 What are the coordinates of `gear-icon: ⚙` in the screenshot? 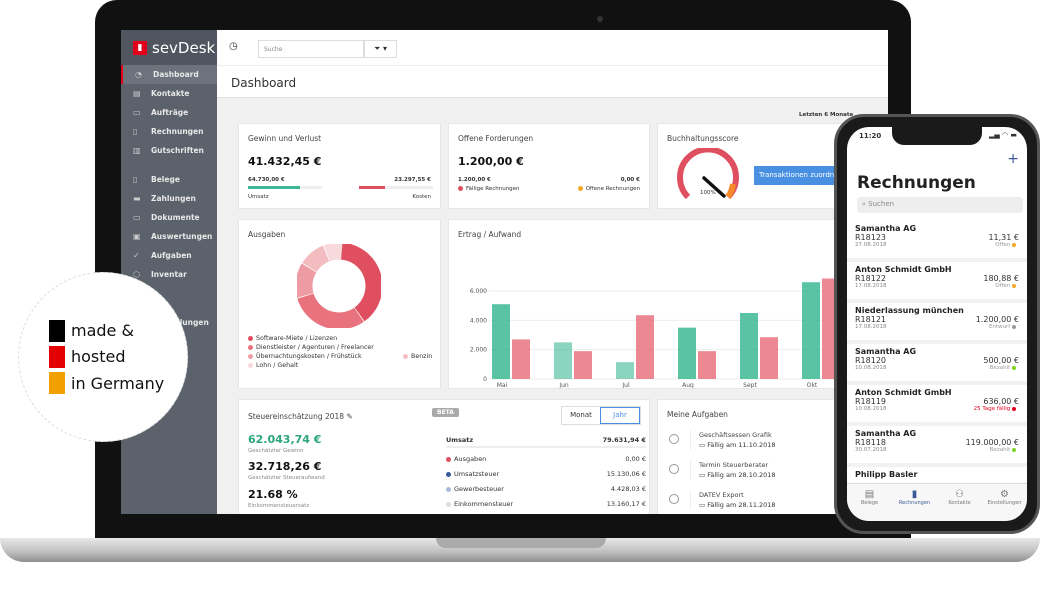 It's located at (1004, 494).